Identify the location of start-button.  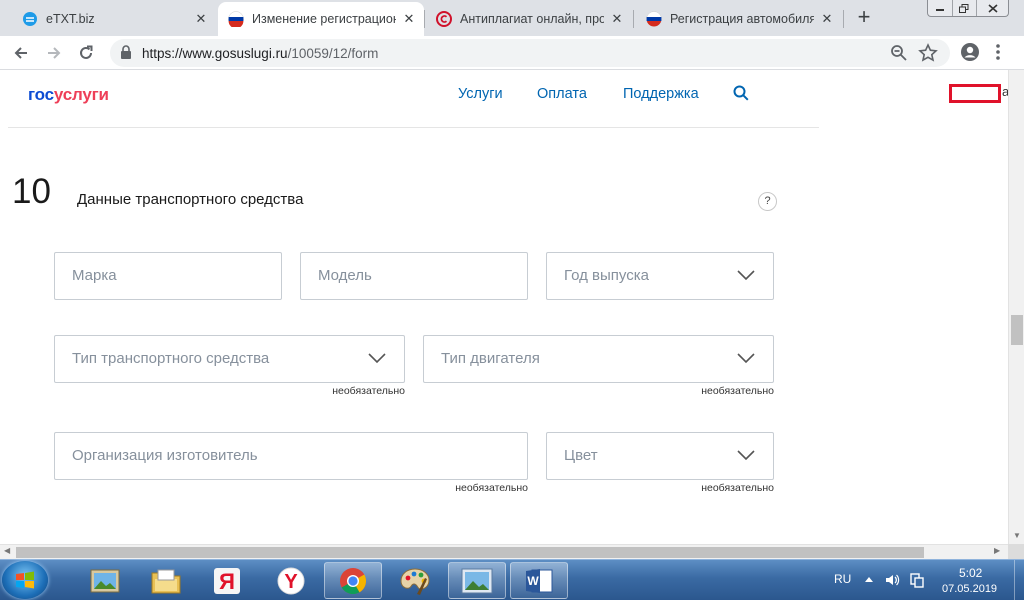
(25, 580).